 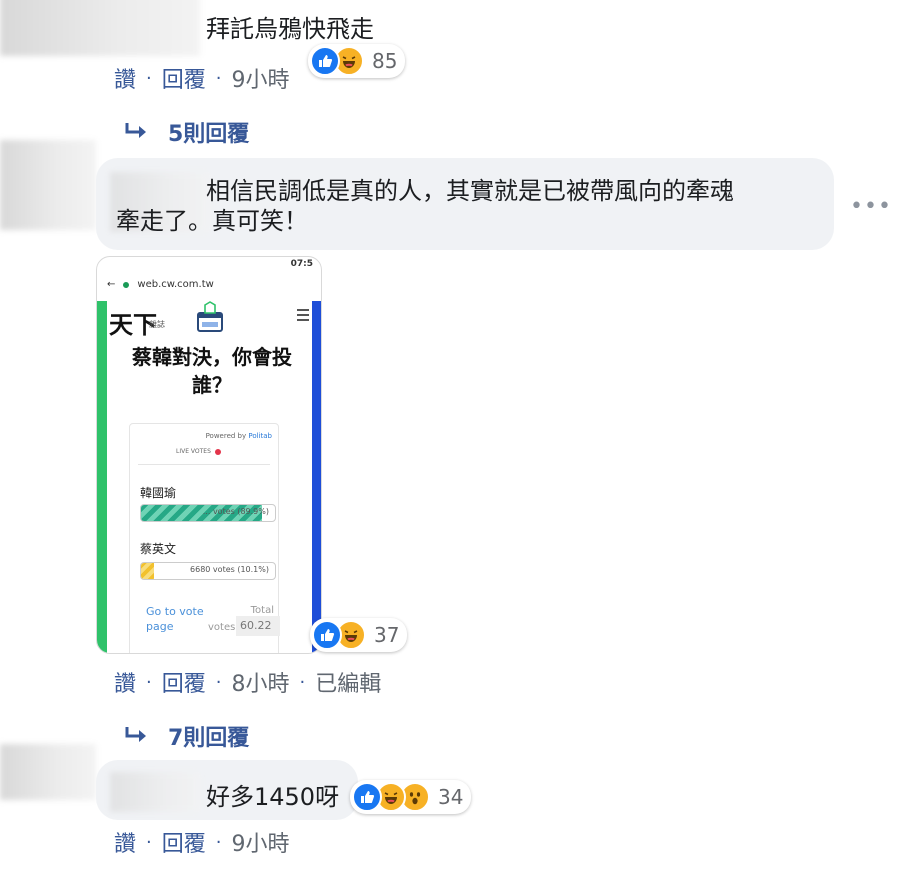 What do you see at coordinates (217, 451) in the screenshot?
I see `live-dot-icon` at bounding box center [217, 451].